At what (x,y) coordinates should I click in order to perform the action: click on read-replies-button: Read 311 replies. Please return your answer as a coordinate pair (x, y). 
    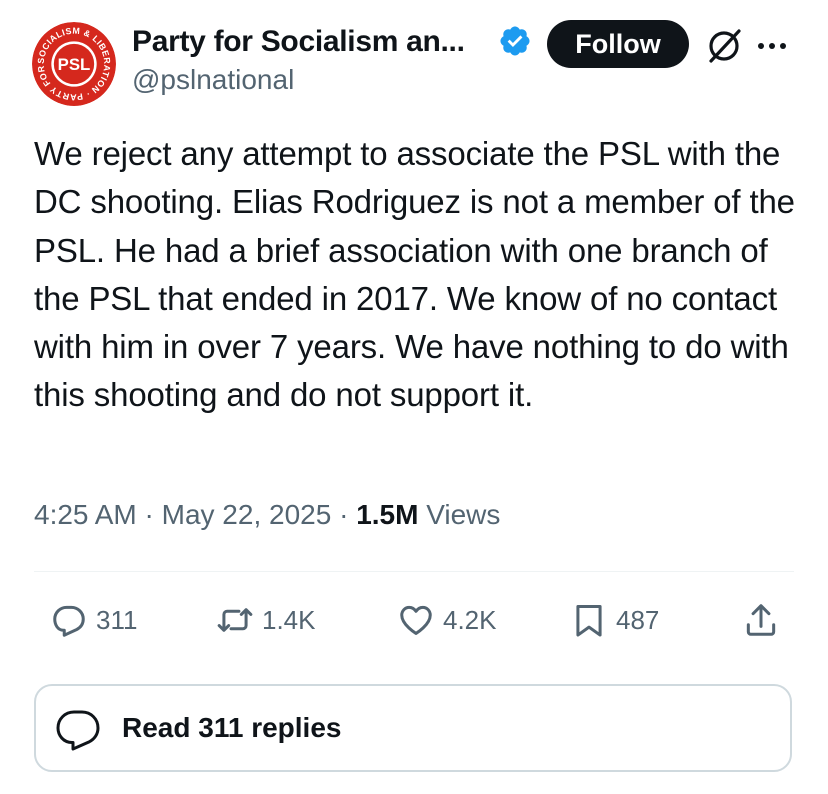
    Looking at the image, I should click on (413, 728).